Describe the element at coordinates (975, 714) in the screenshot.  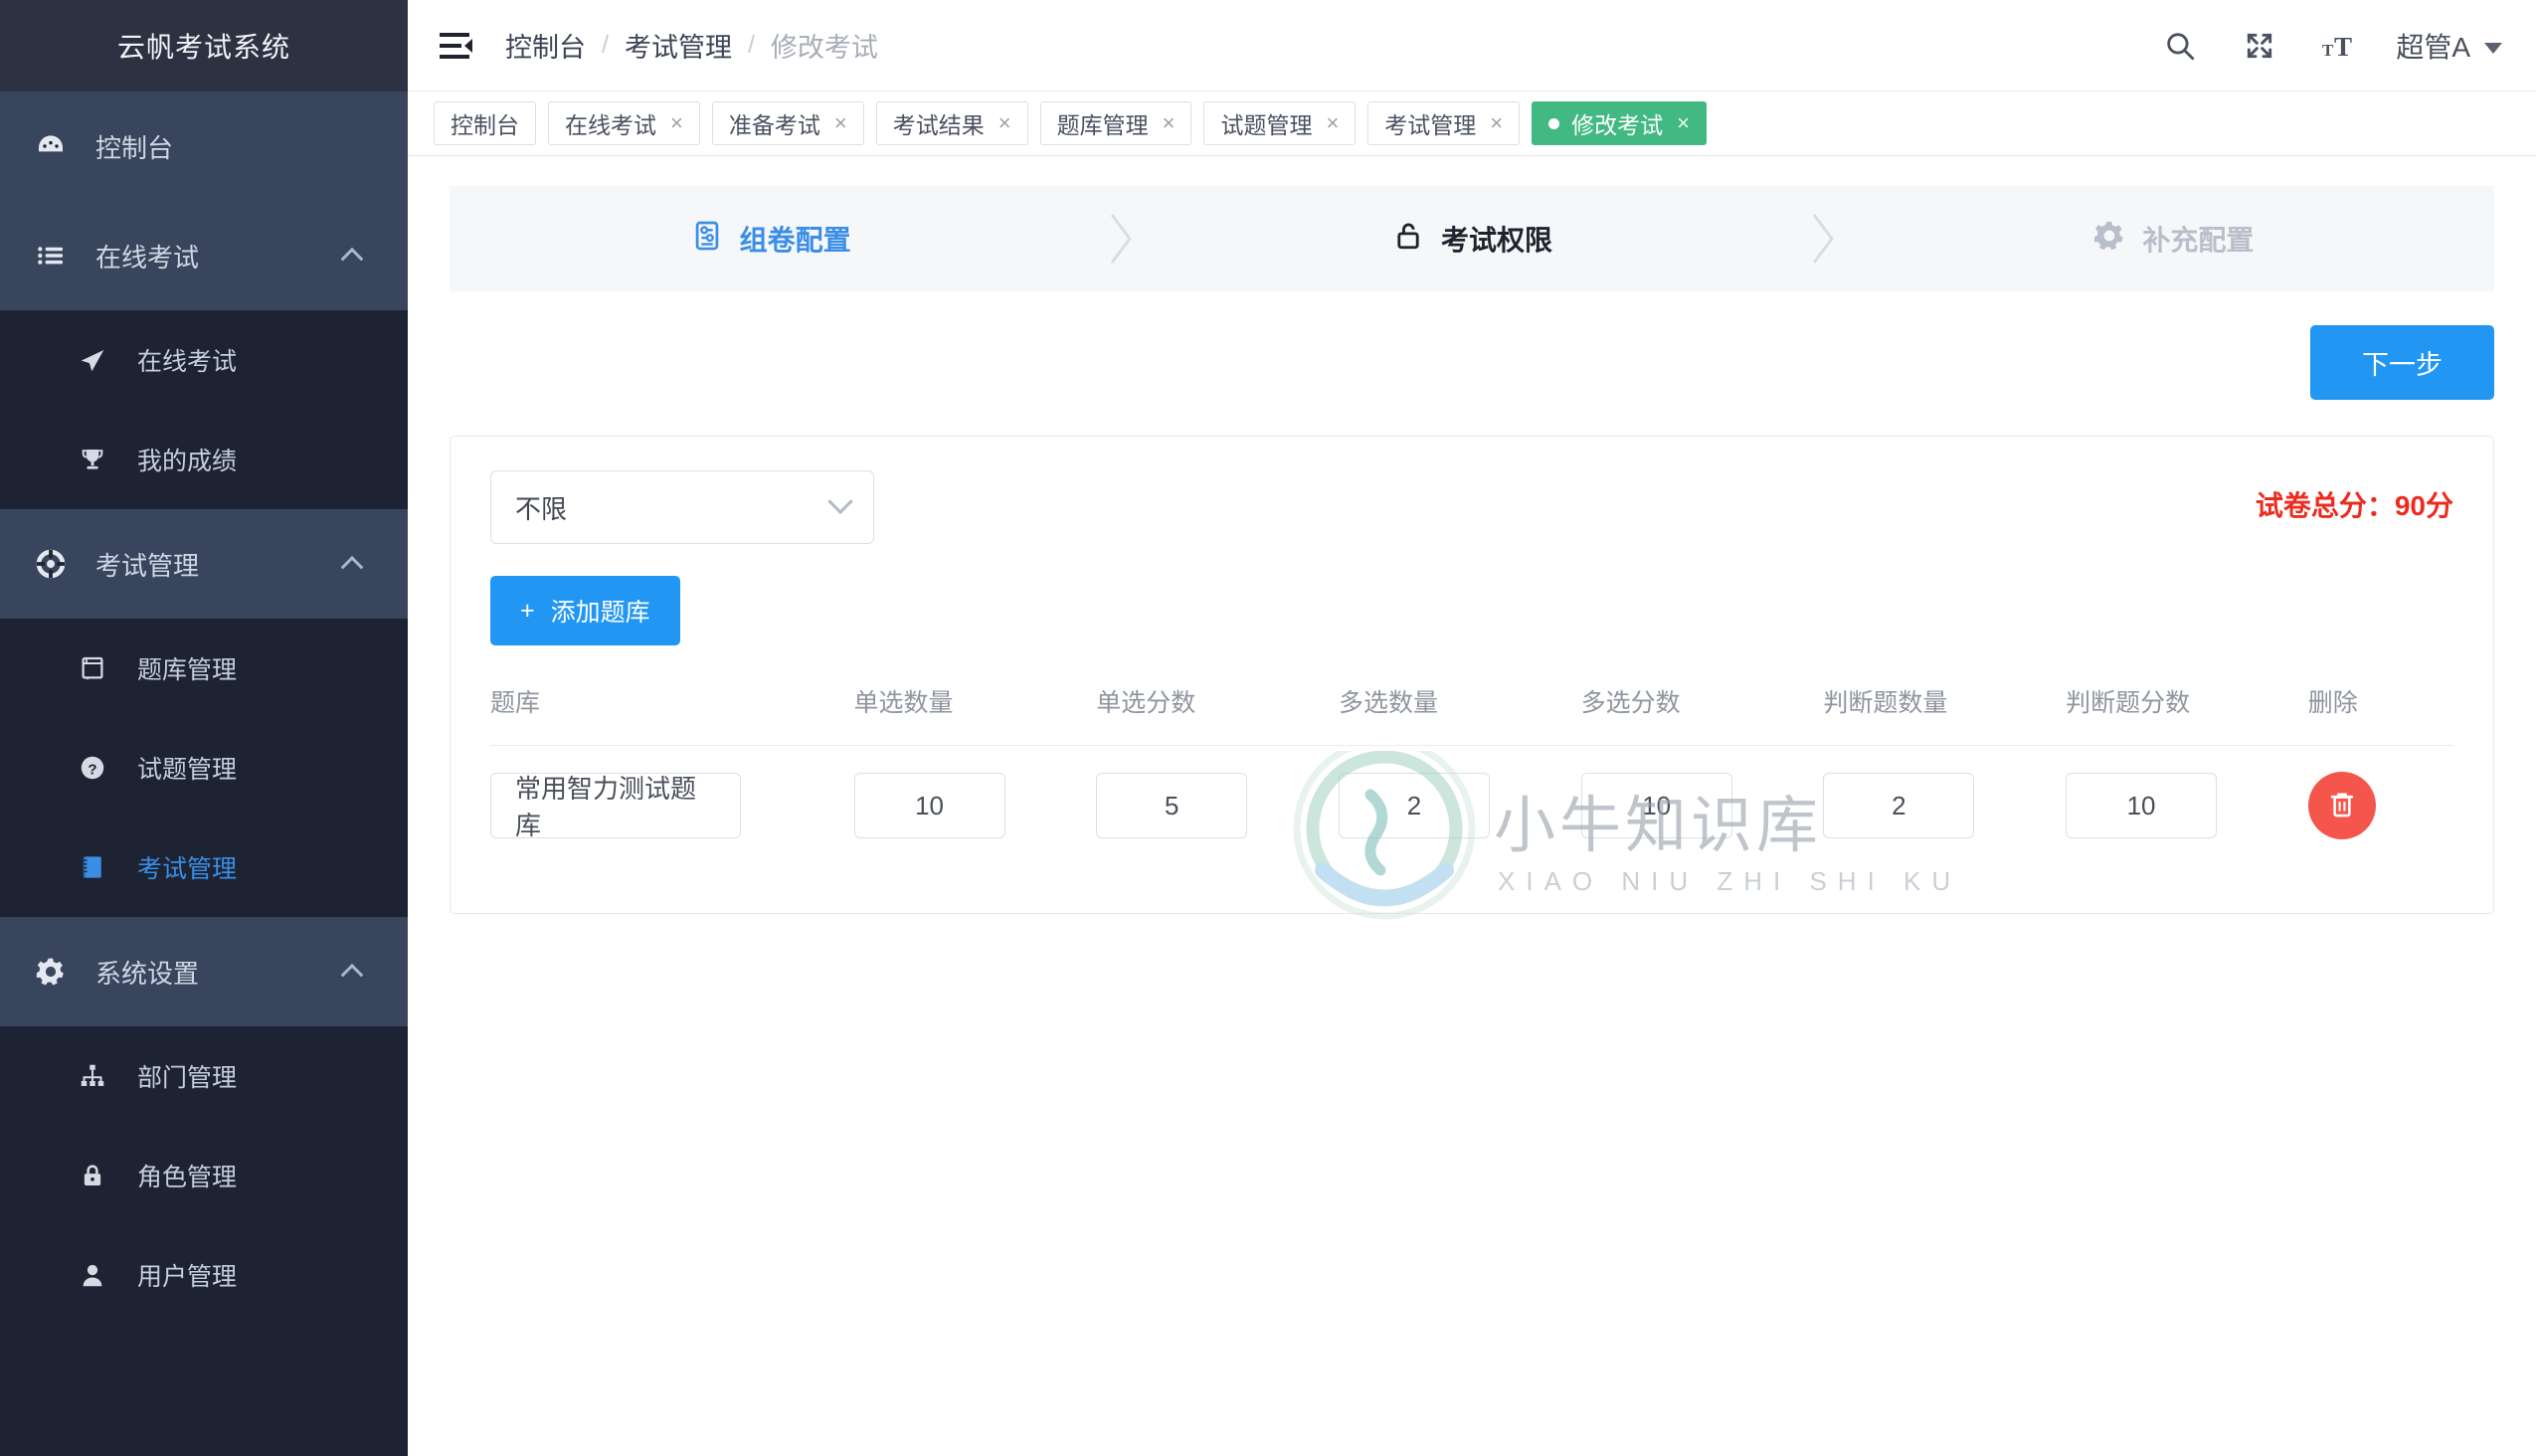
I see `table-header-cell: 单选数量` at that location.